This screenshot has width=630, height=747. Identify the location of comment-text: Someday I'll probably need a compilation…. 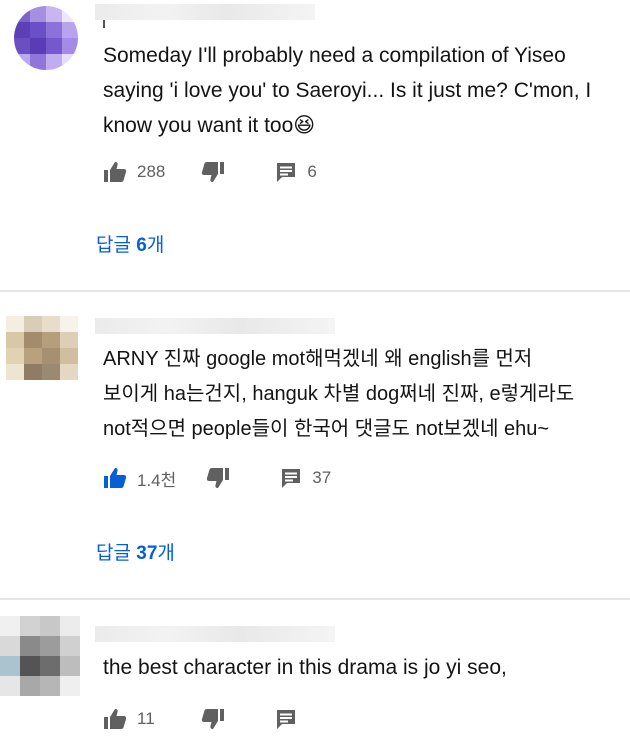
(365, 90).